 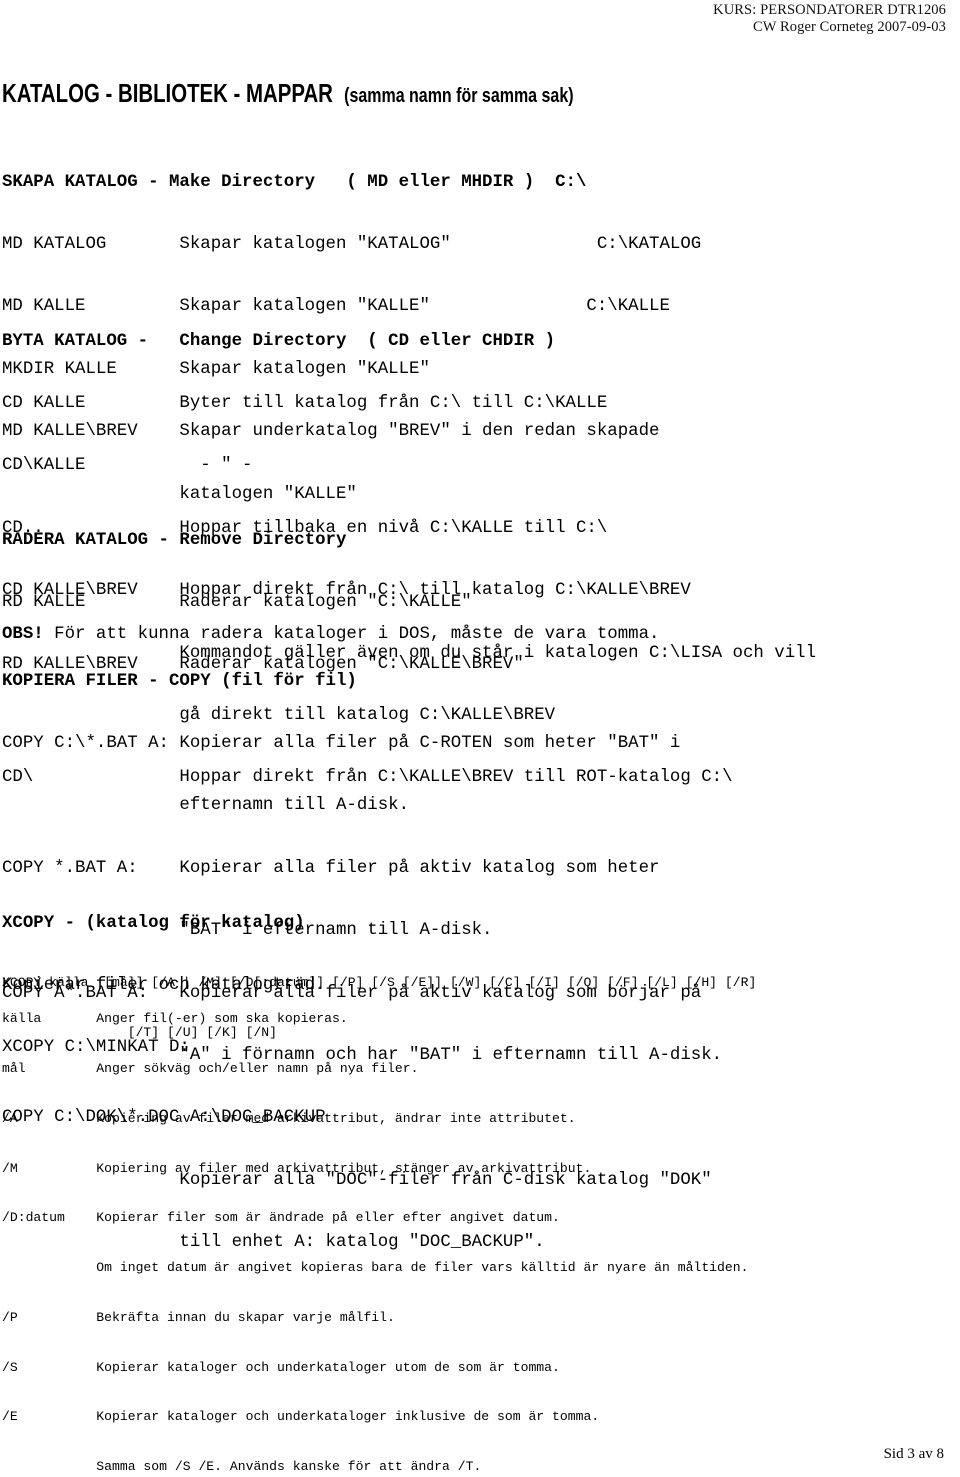 I want to click on page-title-paren: (samma namn för samma sak), so click(x=459, y=96).